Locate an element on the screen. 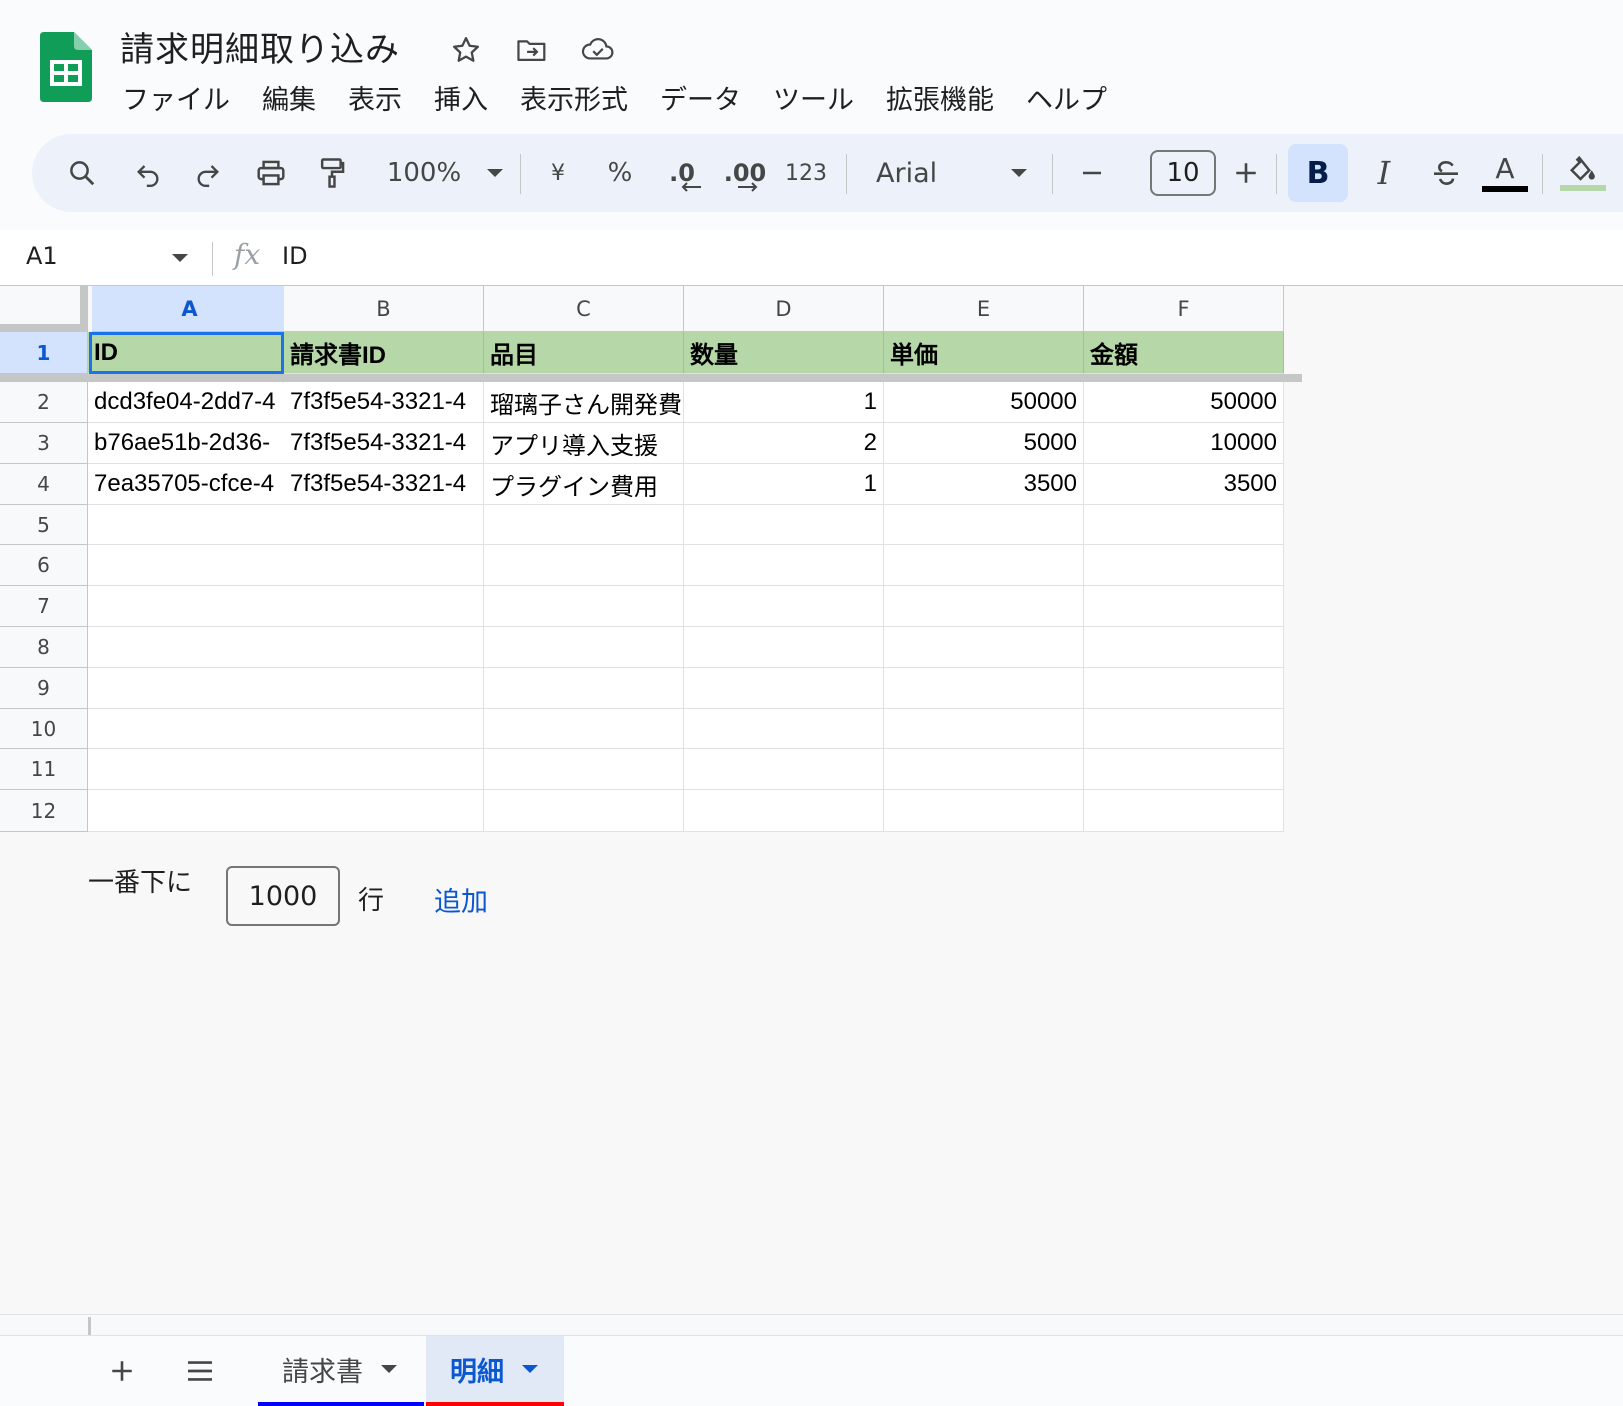 The width and height of the screenshot is (1623, 1406). zoom-select: 100% is located at coordinates (445, 173).